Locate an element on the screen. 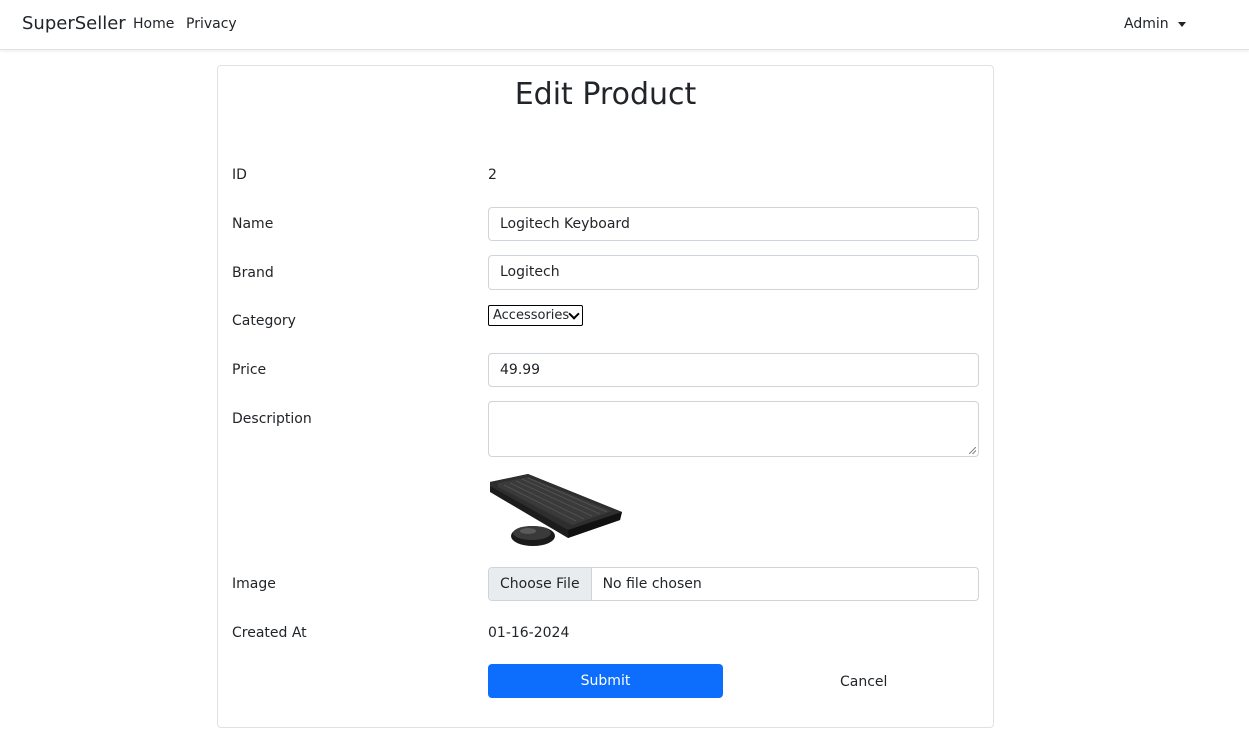  choose-file-button: Choose File is located at coordinates (540, 584).